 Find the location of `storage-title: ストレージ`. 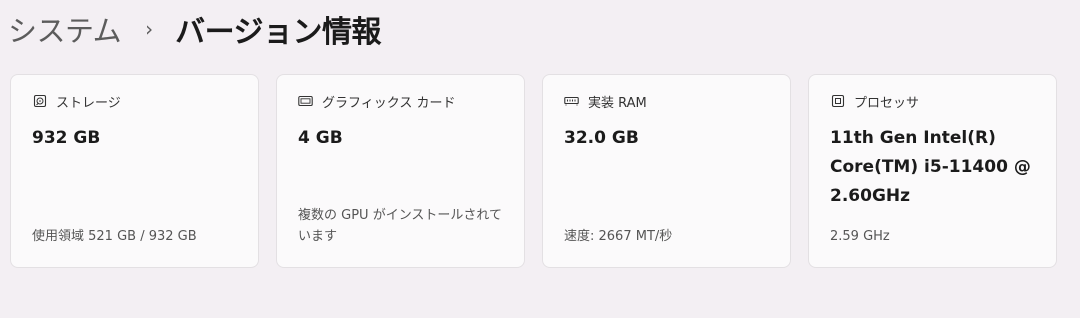

storage-title: ストレージ is located at coordinates (88, 103).